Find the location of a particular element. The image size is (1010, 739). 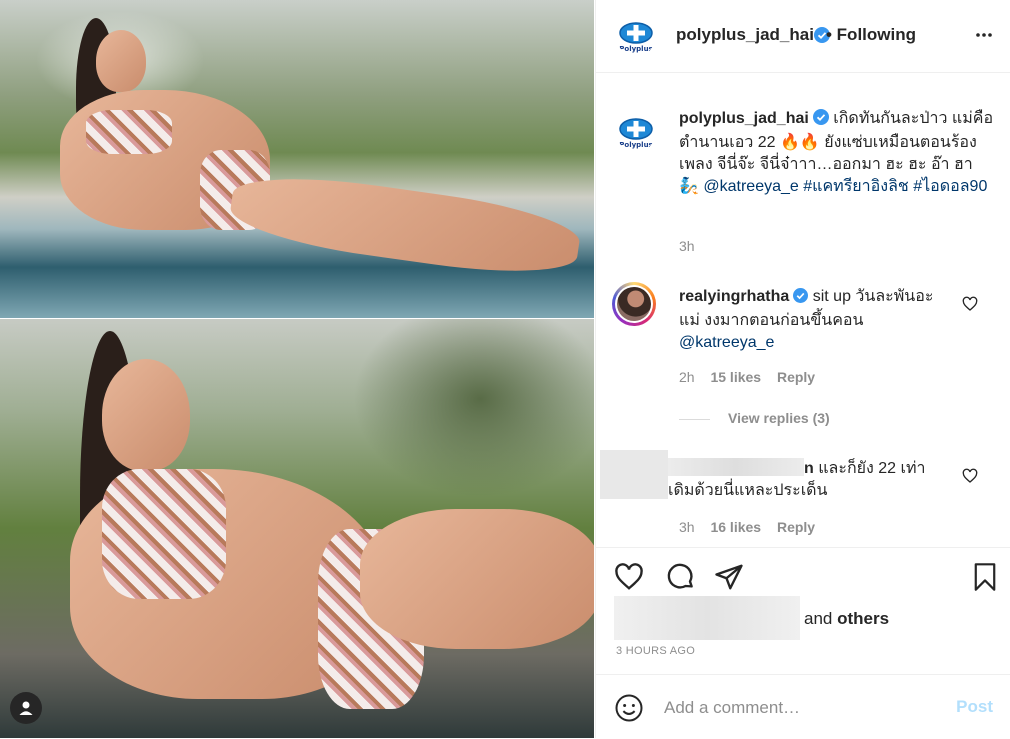

tagged-user-icon is located at coordinates (26, 708).